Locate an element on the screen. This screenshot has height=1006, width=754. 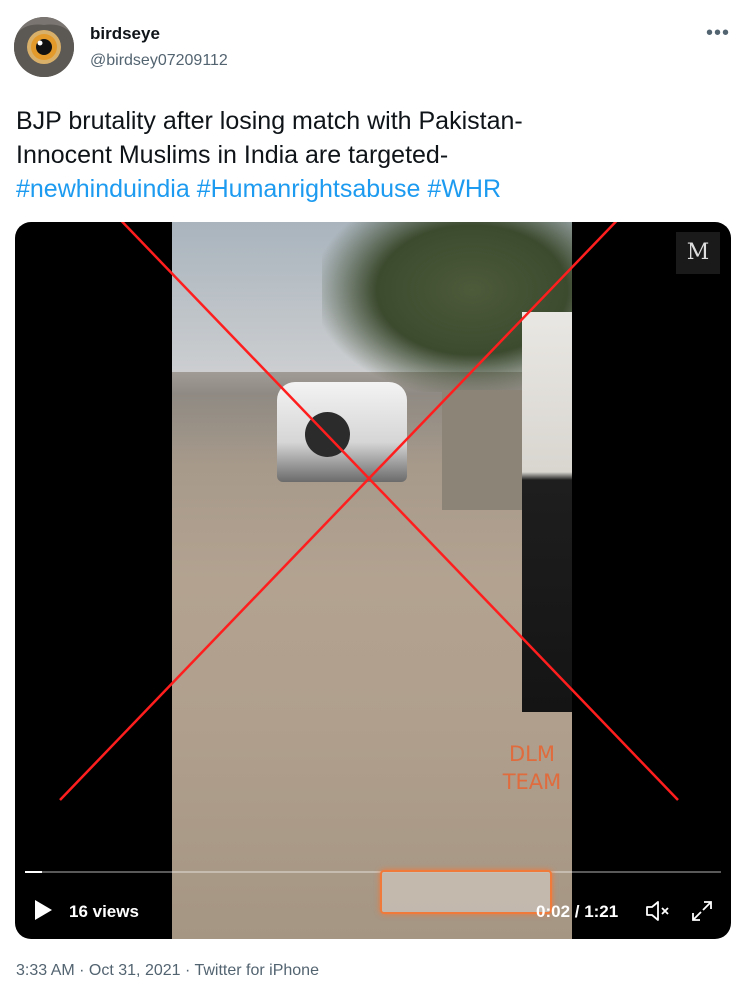
fullscreen-icon is located at coordinates (702, 911).